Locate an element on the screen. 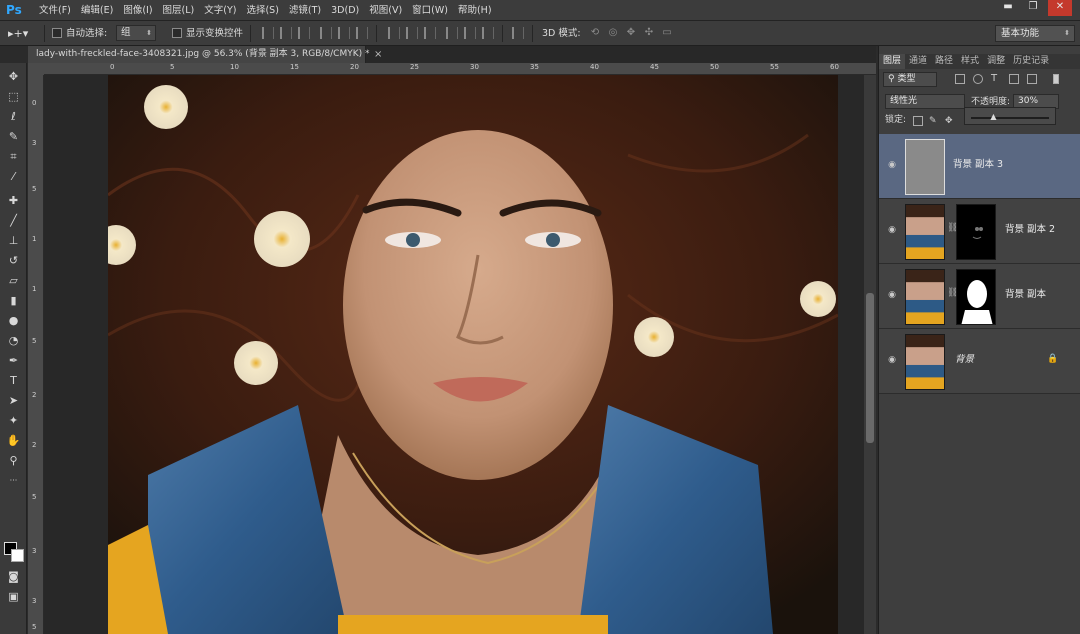  tab-layers: 图层 is located at coordinates (892, 61).